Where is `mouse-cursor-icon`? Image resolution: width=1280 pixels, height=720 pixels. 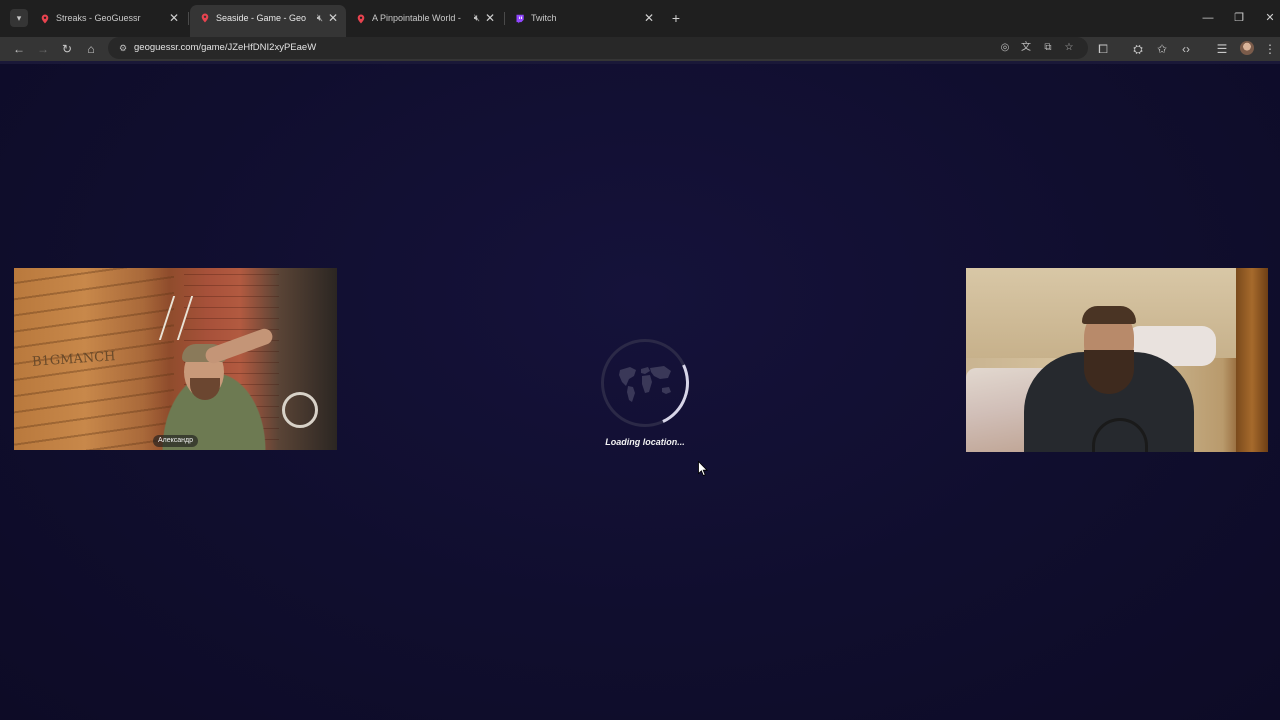
mouse-cursor-icon is located at coordinates (703, 469).